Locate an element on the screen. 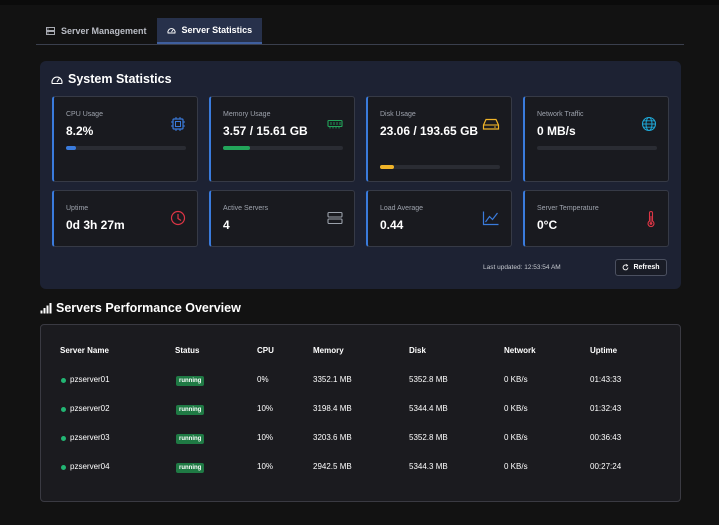 The width and height of the screenshot is (719, 525). column-header: Status is located at coordinates (187, 350).